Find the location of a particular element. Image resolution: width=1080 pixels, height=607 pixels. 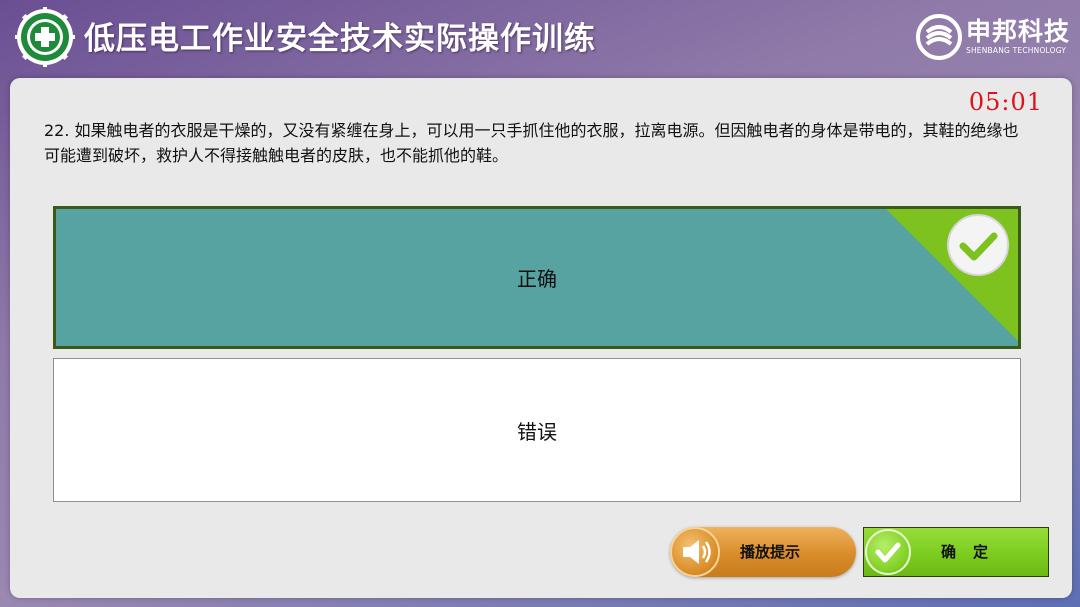

check-icon is located at coordinates (888, 552).